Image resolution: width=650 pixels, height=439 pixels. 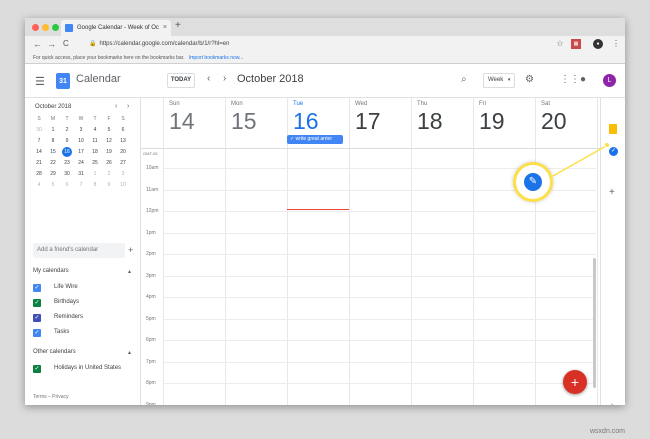 I want to click on callout-line, so click(x=579, y=161).